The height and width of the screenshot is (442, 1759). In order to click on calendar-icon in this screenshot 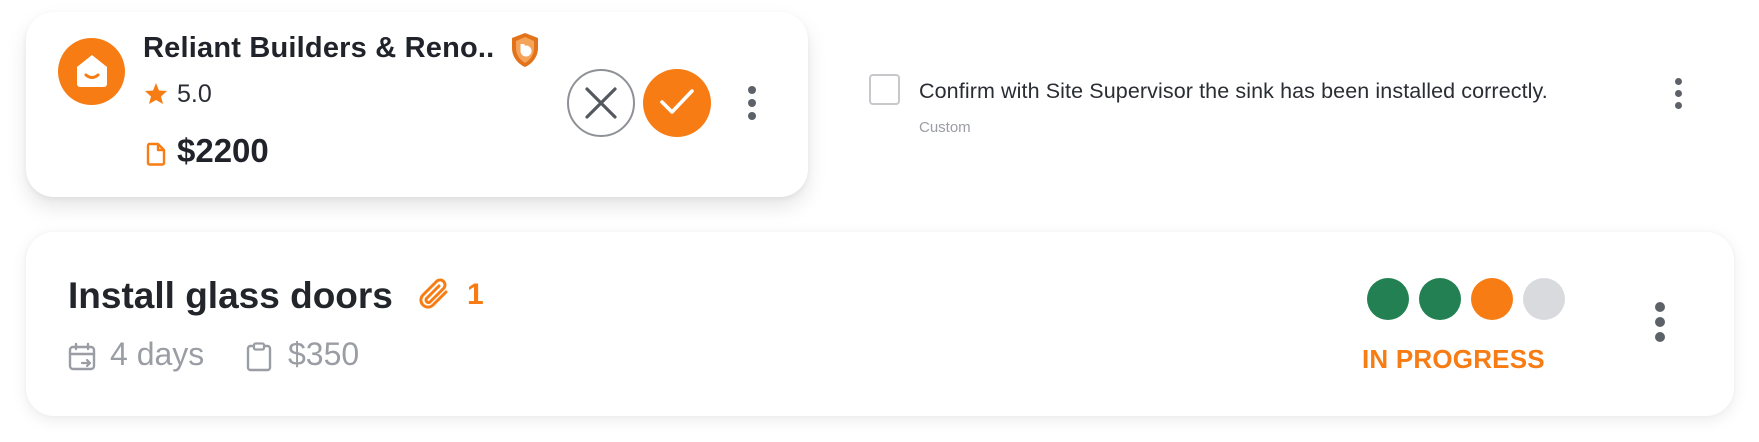, I will do `click(82, 356)`.